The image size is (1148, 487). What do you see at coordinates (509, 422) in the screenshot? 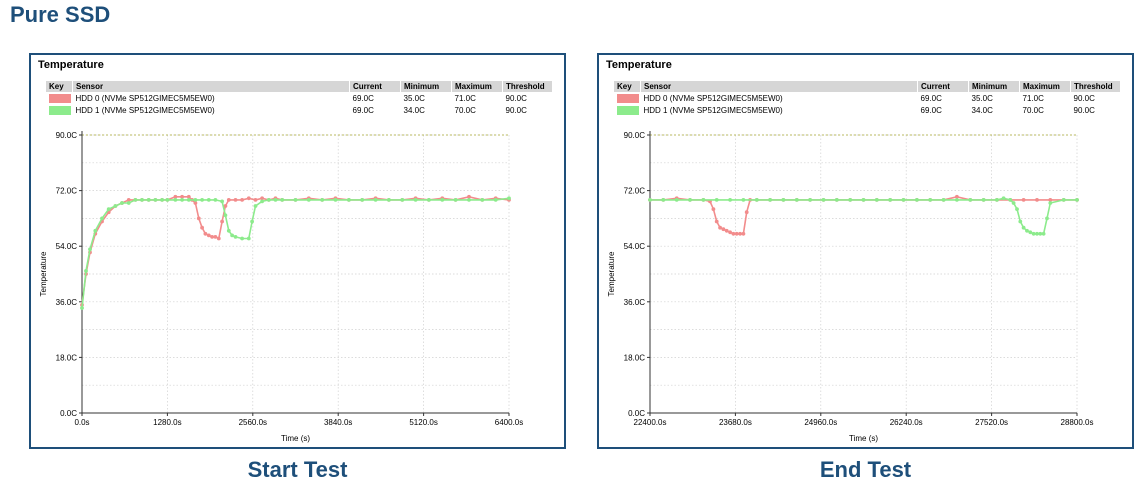
I see `x-tick-label: 6400.0s` at bounding box center [509, 422].